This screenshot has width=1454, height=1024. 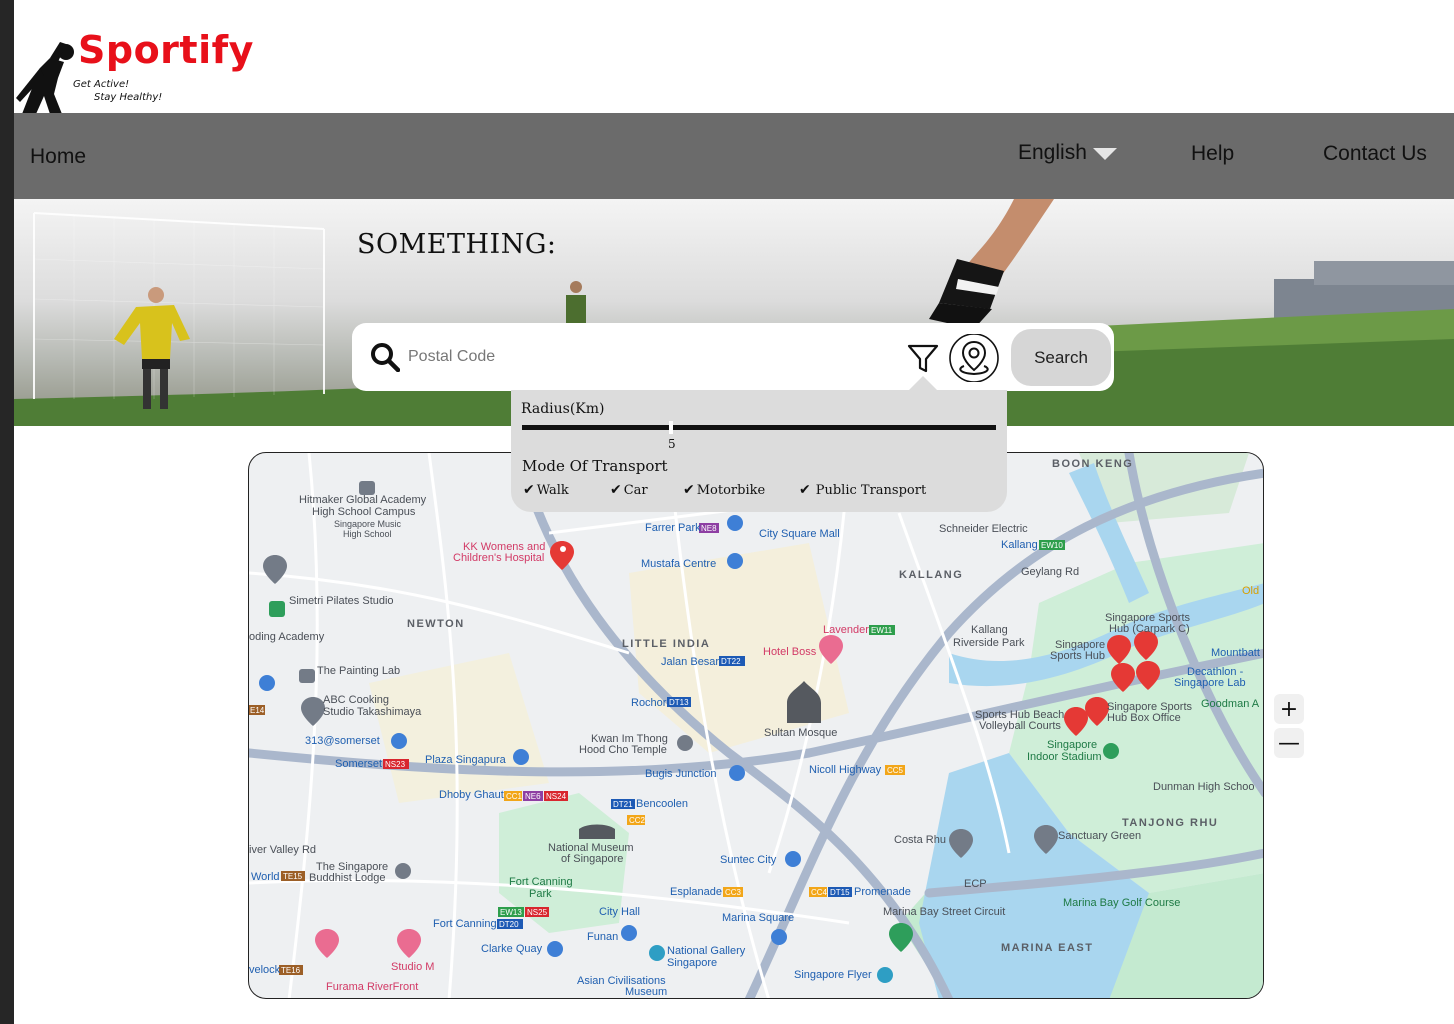 I want to click on map-label-national-gallery: National Gallery, so click(x=706, y=951).